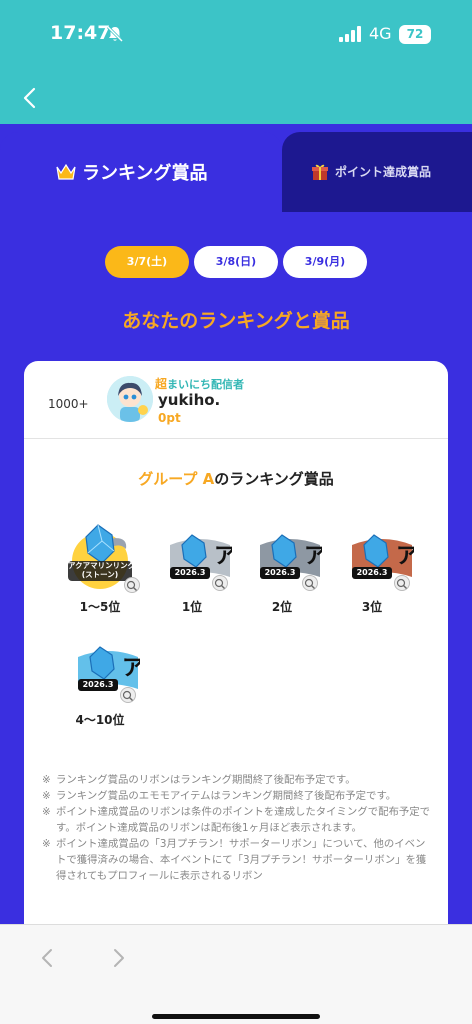  What do you see at coordinates (206, 384) in the screenshot?
I see `user-badge-label: まいにち配信者` at bounding box center [206, 384].